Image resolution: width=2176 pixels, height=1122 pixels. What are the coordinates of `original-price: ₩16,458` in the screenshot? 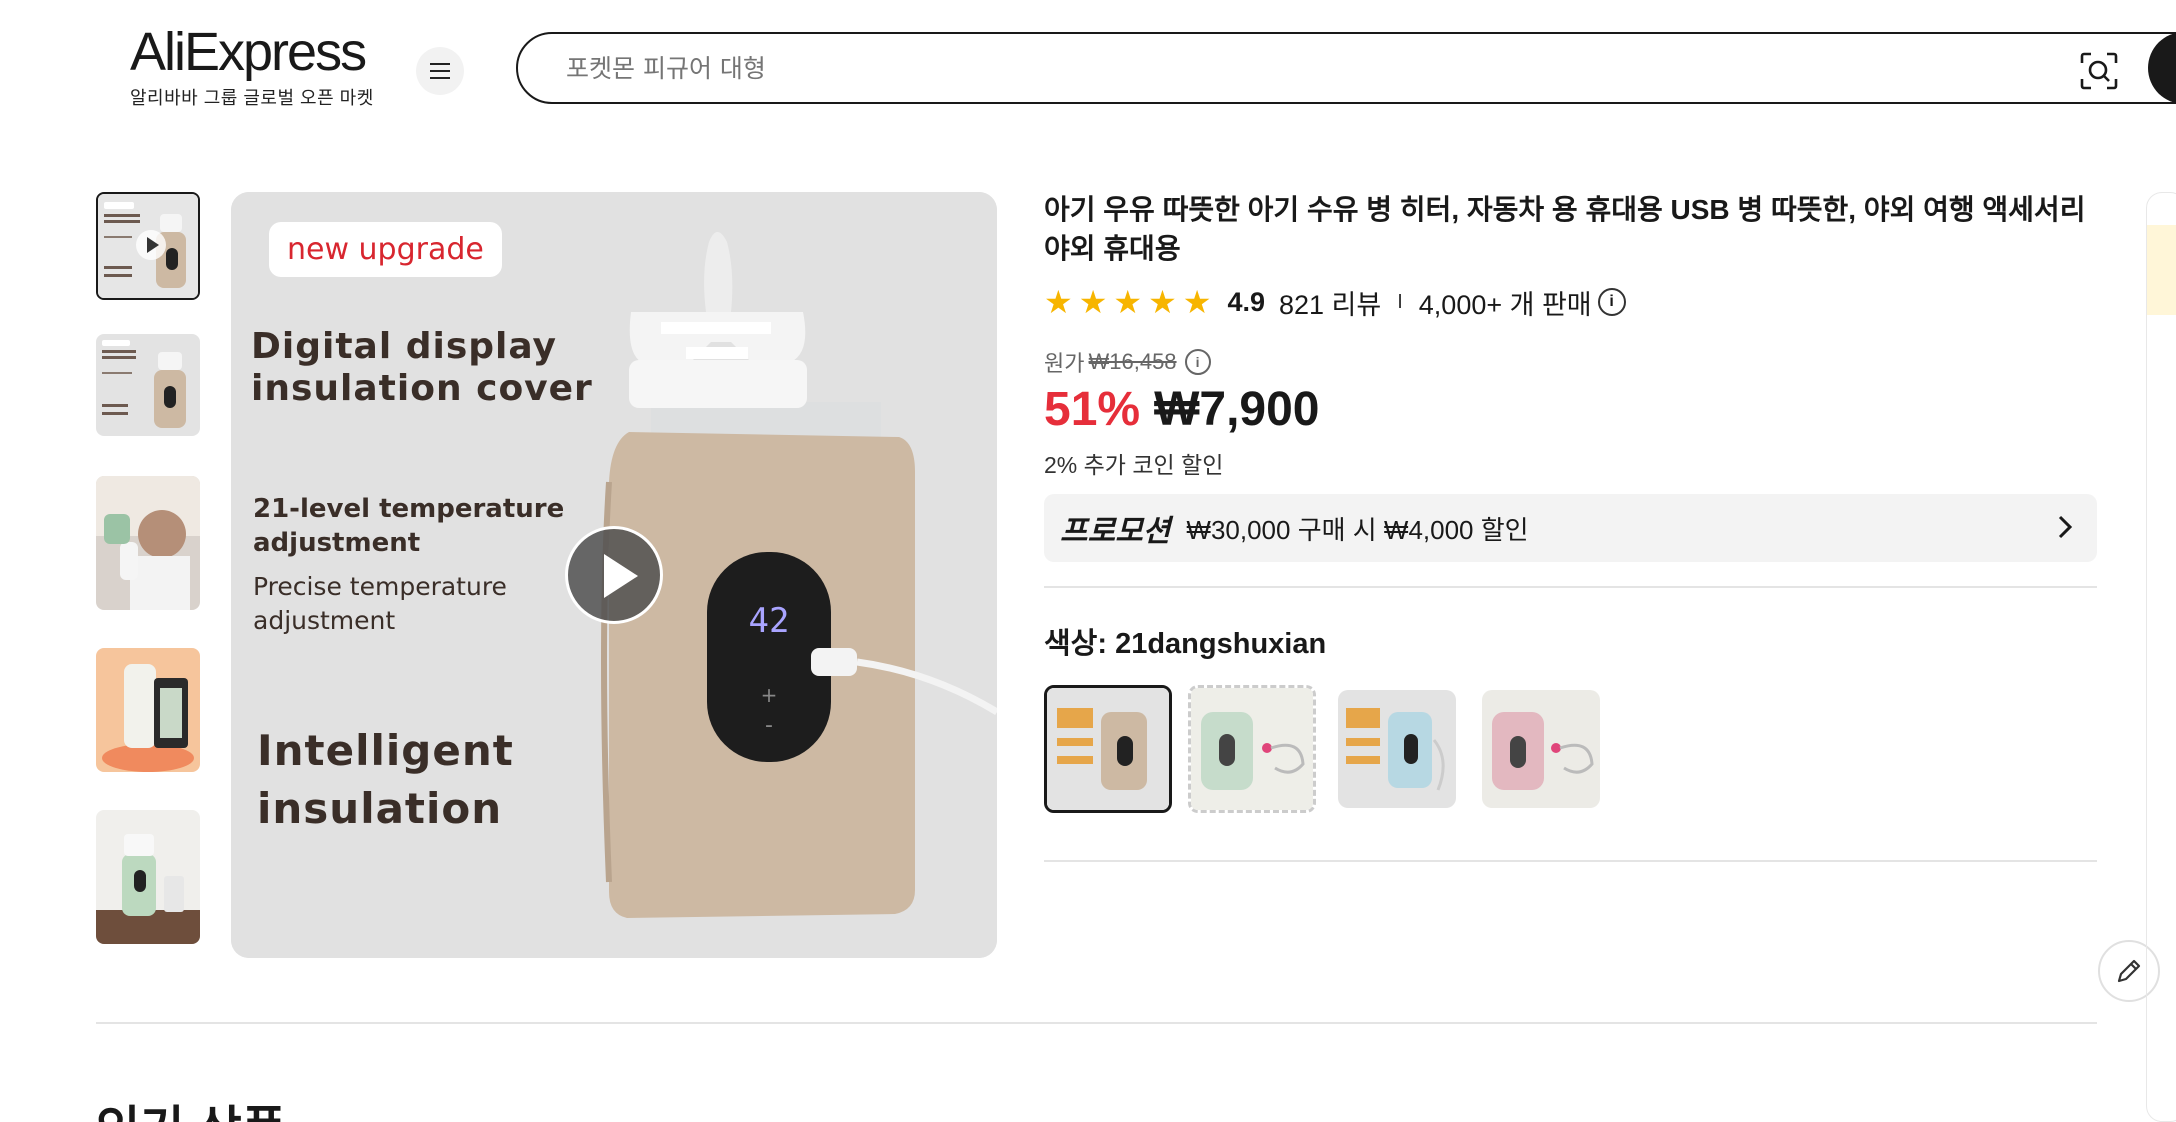 It's located at (1132, 361).